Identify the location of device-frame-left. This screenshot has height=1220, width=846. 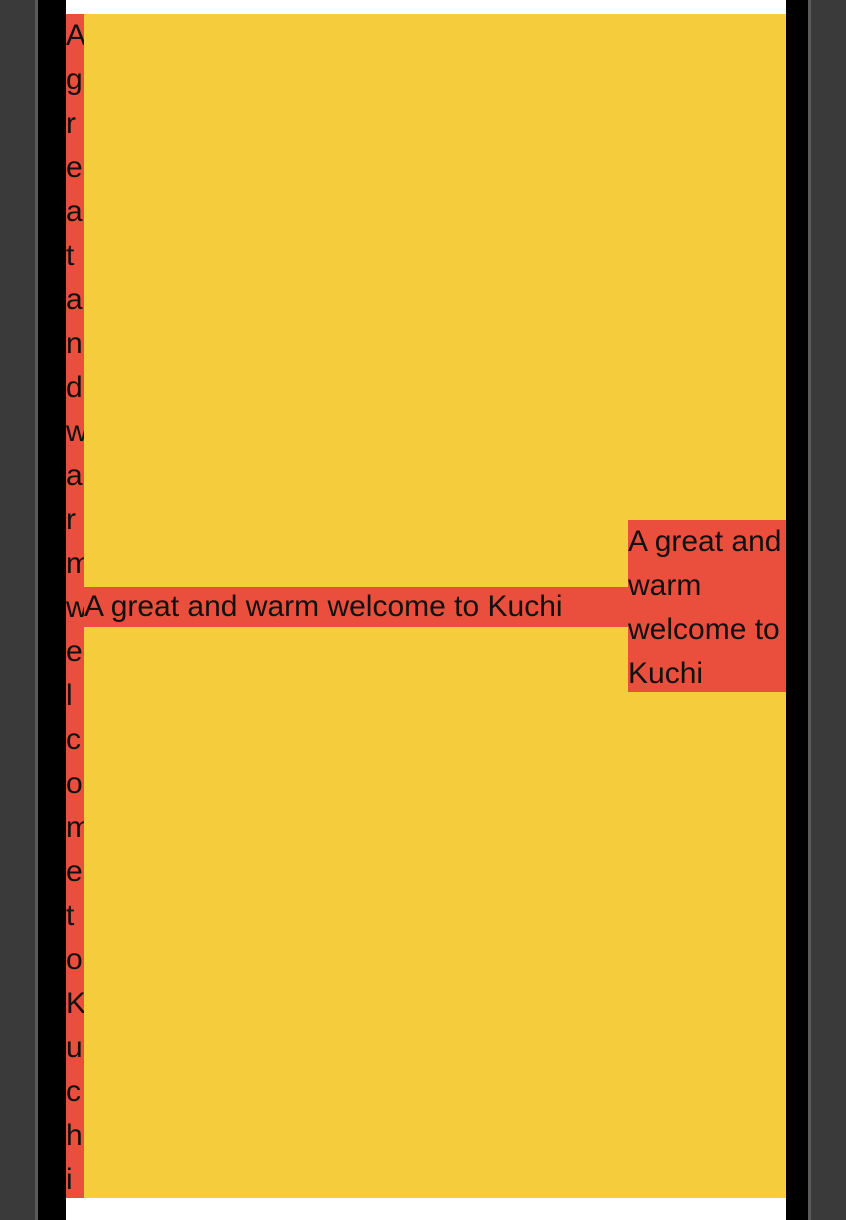
(19, 610).